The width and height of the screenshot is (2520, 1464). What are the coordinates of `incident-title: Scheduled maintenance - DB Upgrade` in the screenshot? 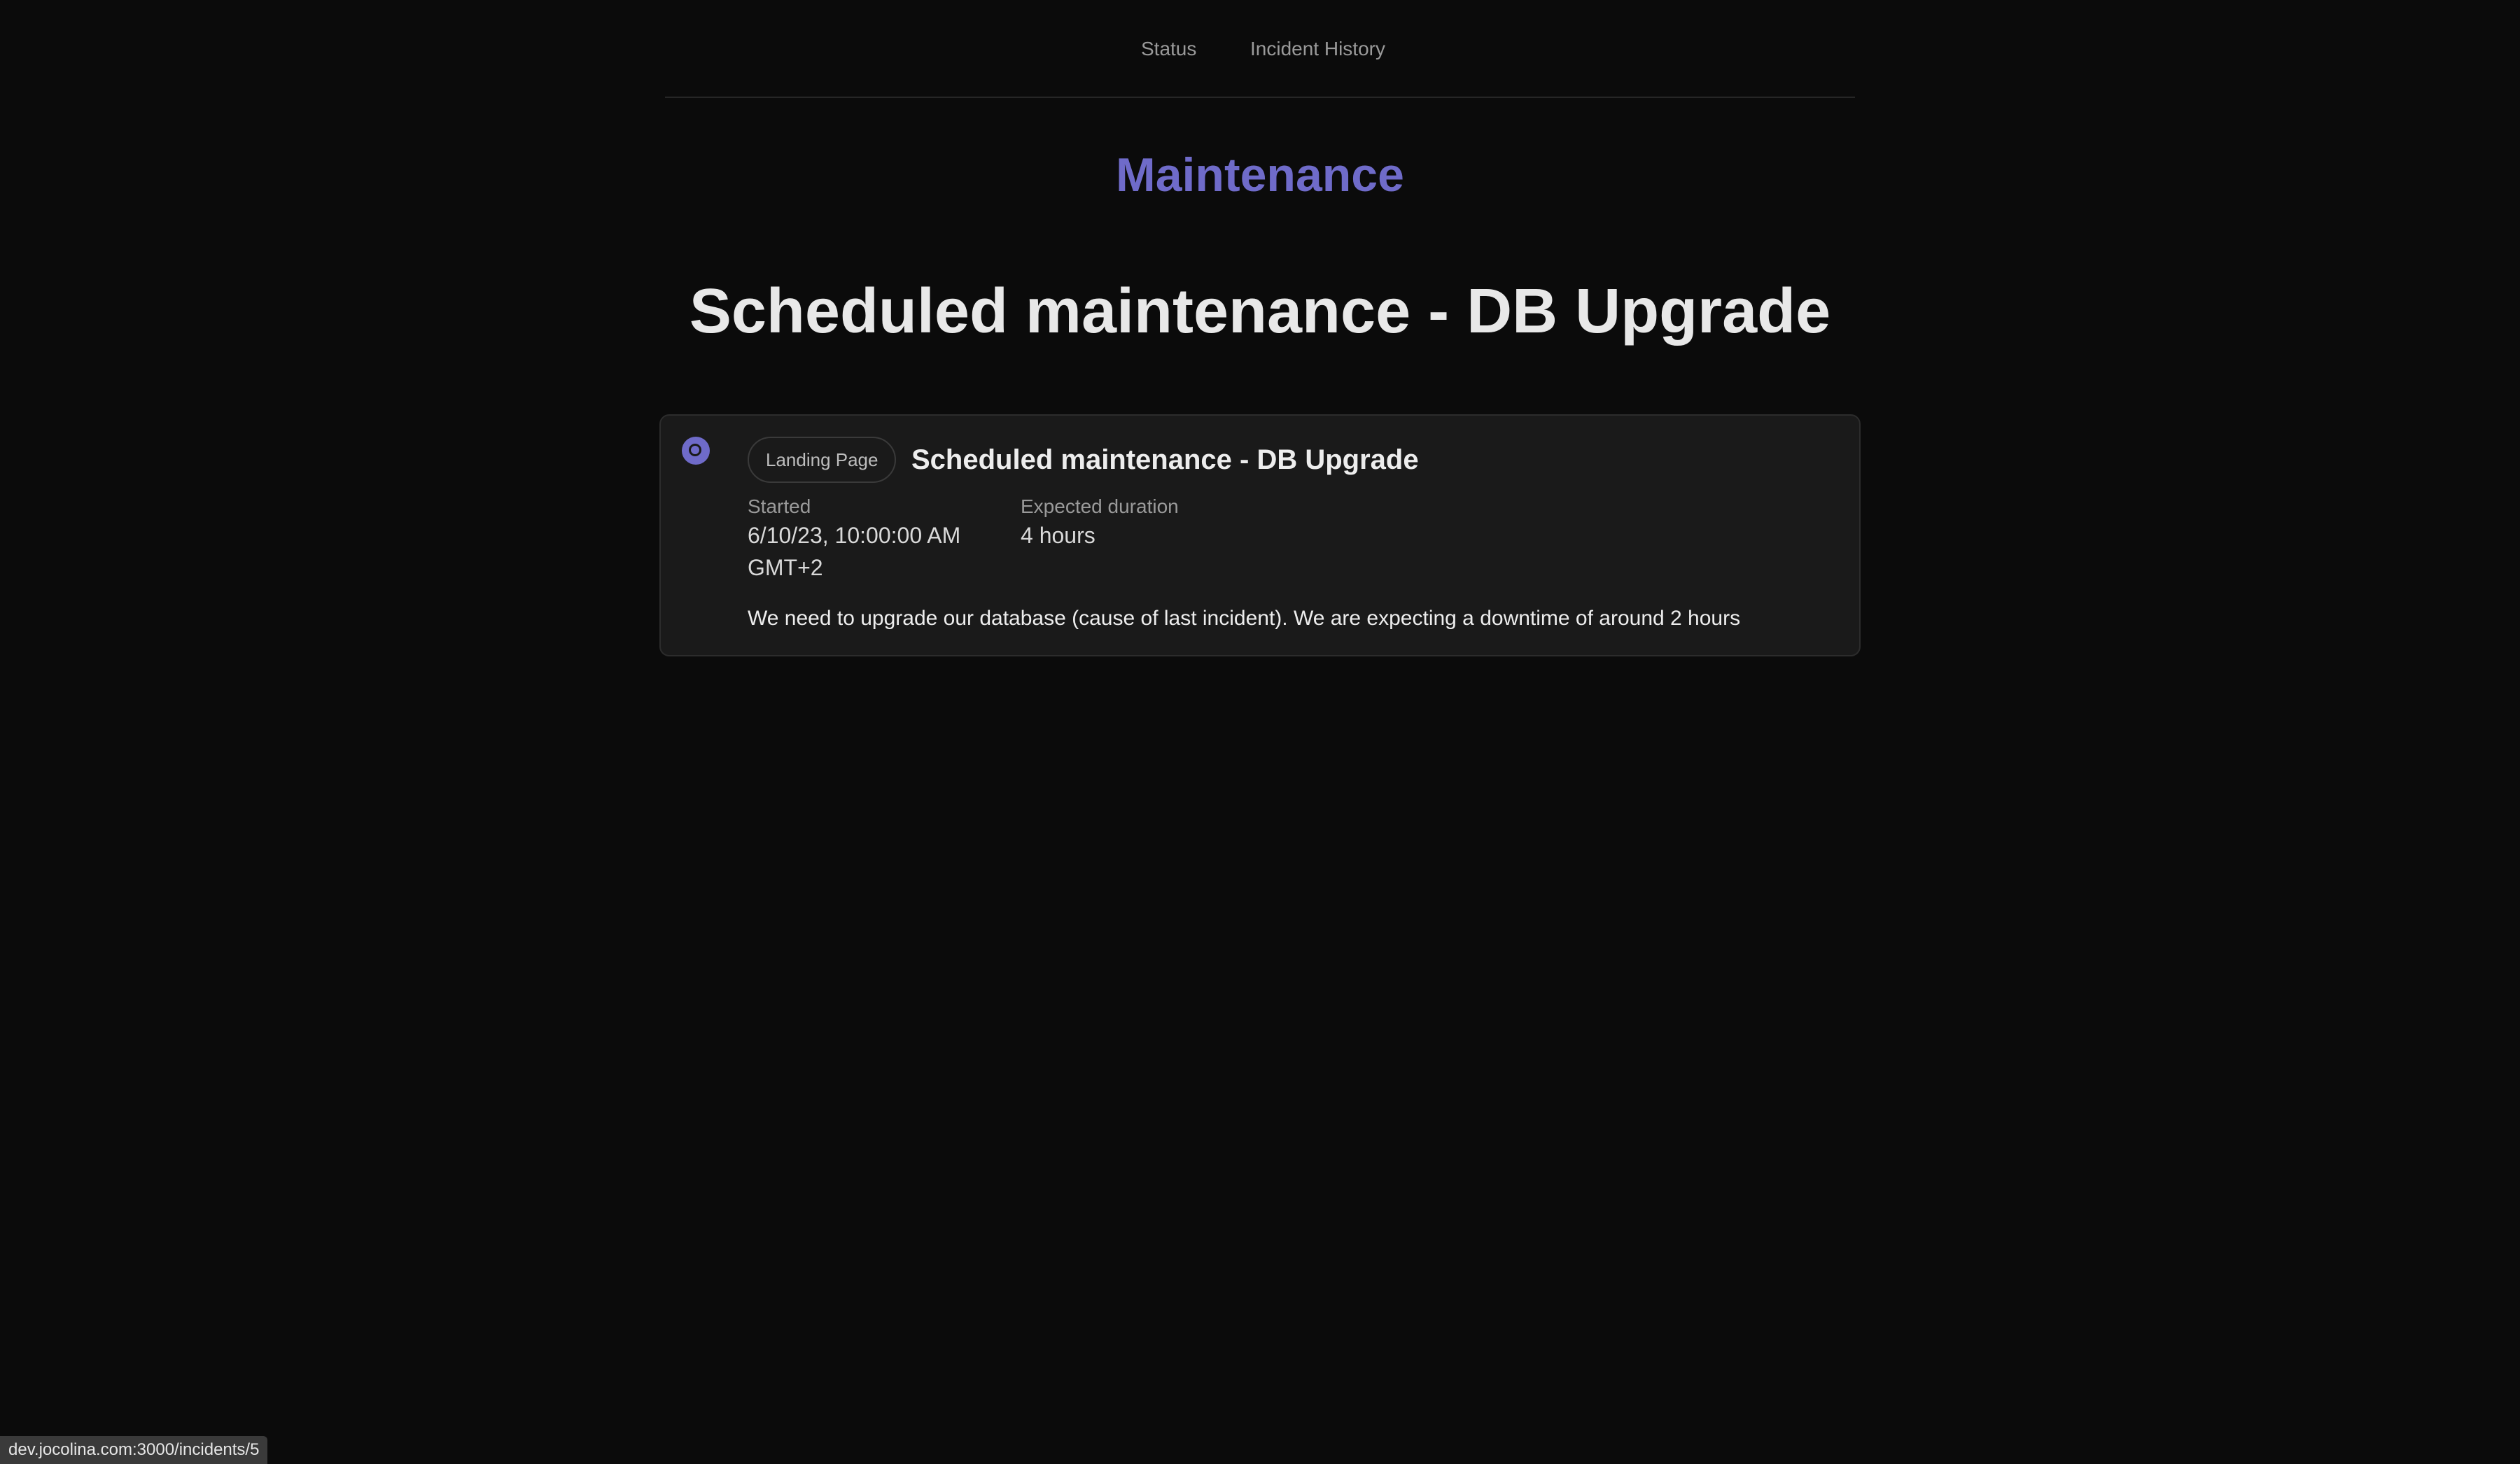 It's located at (1165, 459).